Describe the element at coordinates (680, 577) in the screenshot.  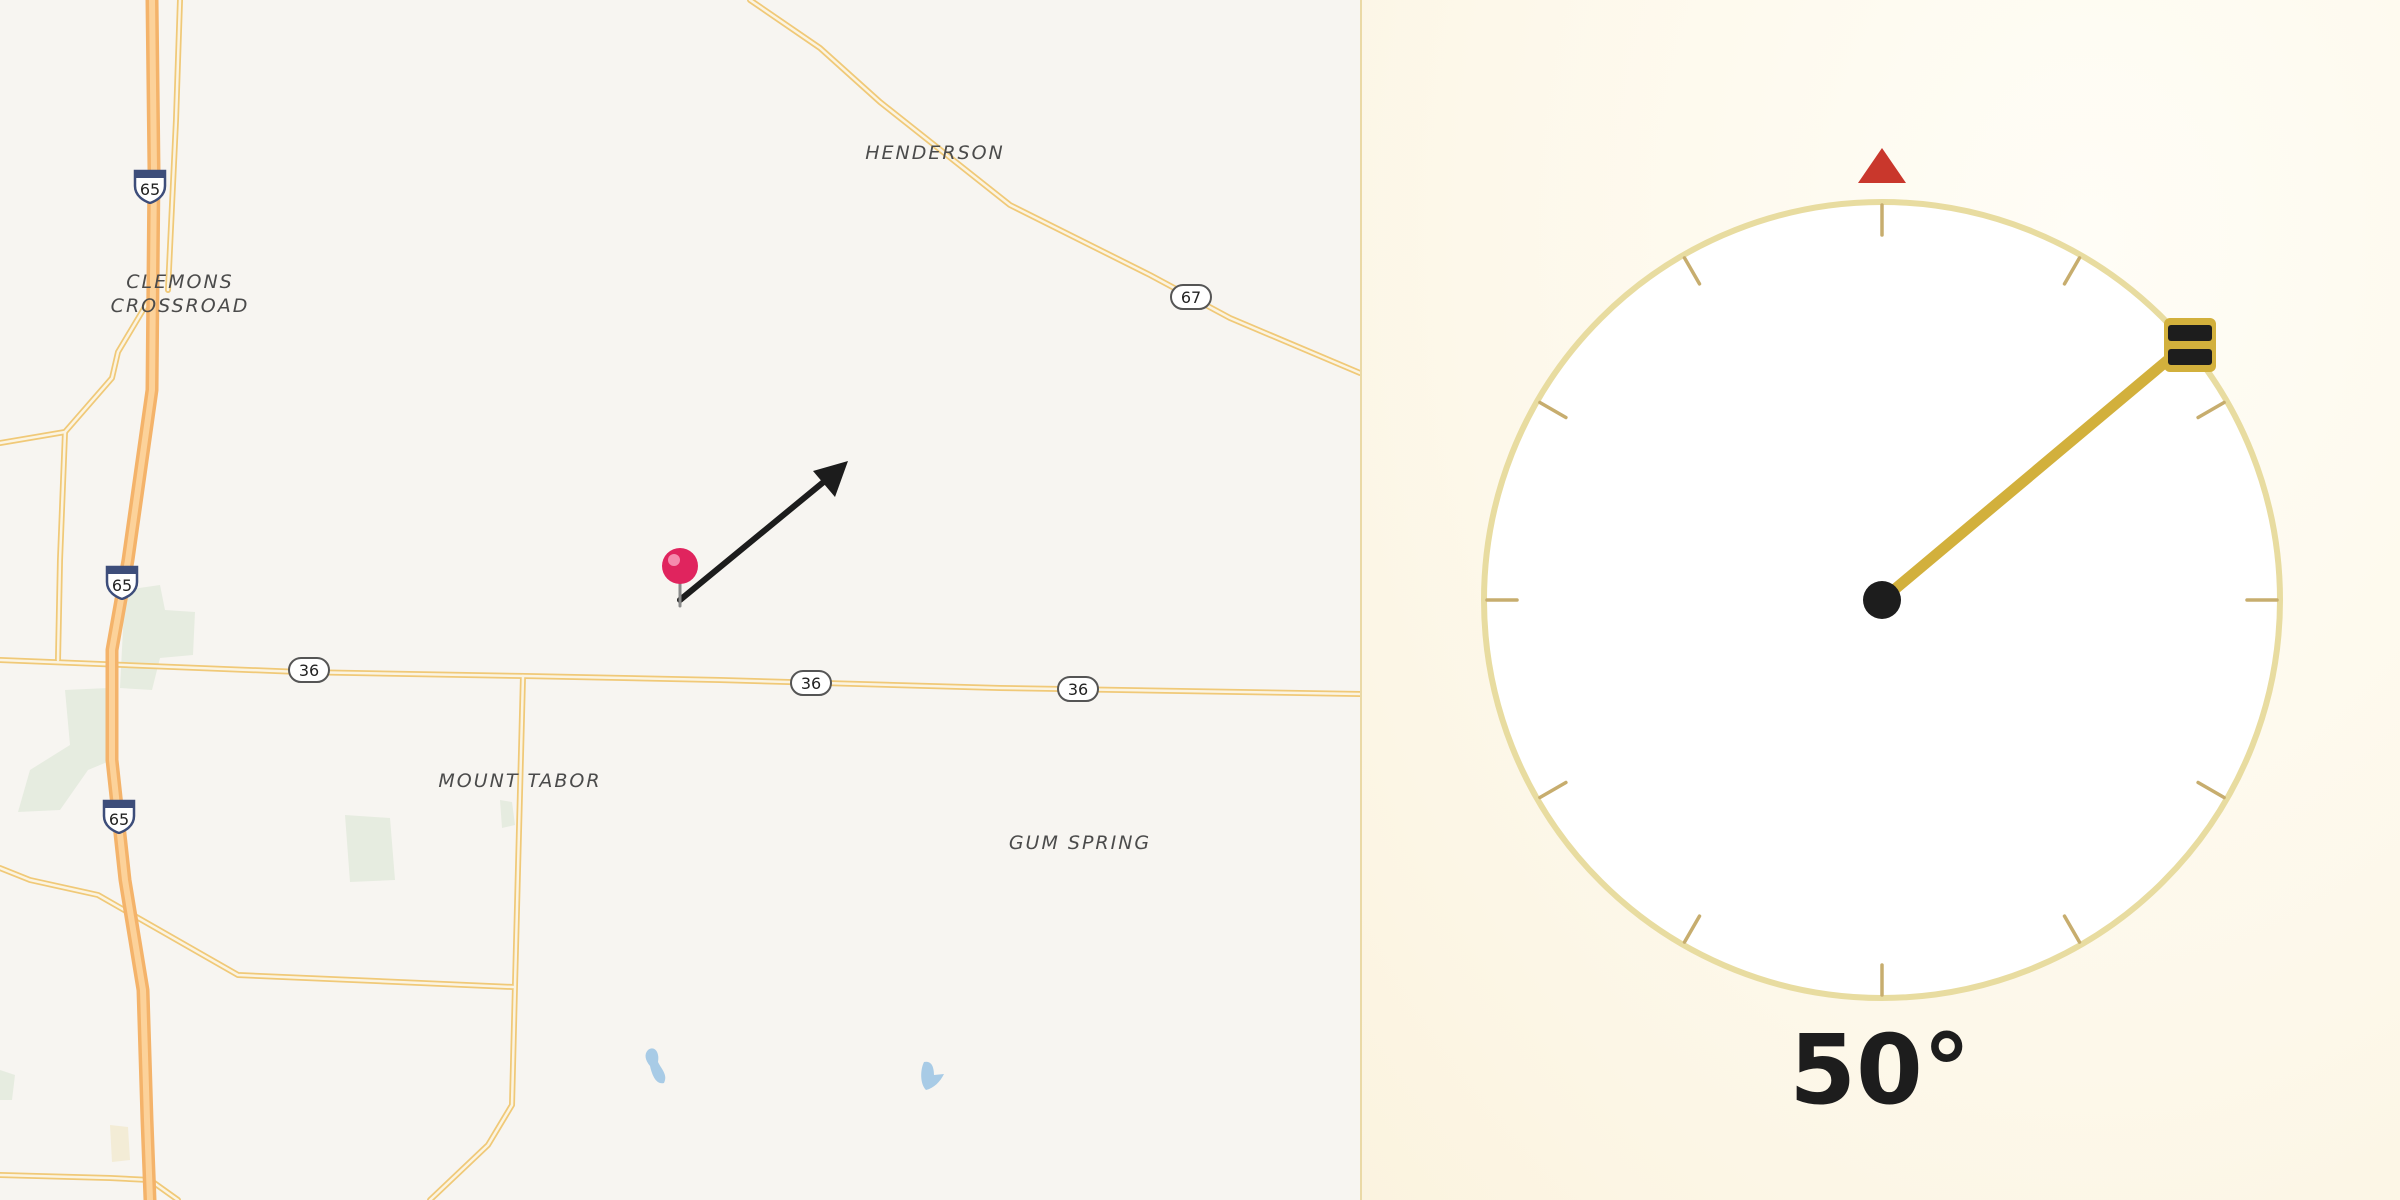
I see `location-pin-icon` at that location.